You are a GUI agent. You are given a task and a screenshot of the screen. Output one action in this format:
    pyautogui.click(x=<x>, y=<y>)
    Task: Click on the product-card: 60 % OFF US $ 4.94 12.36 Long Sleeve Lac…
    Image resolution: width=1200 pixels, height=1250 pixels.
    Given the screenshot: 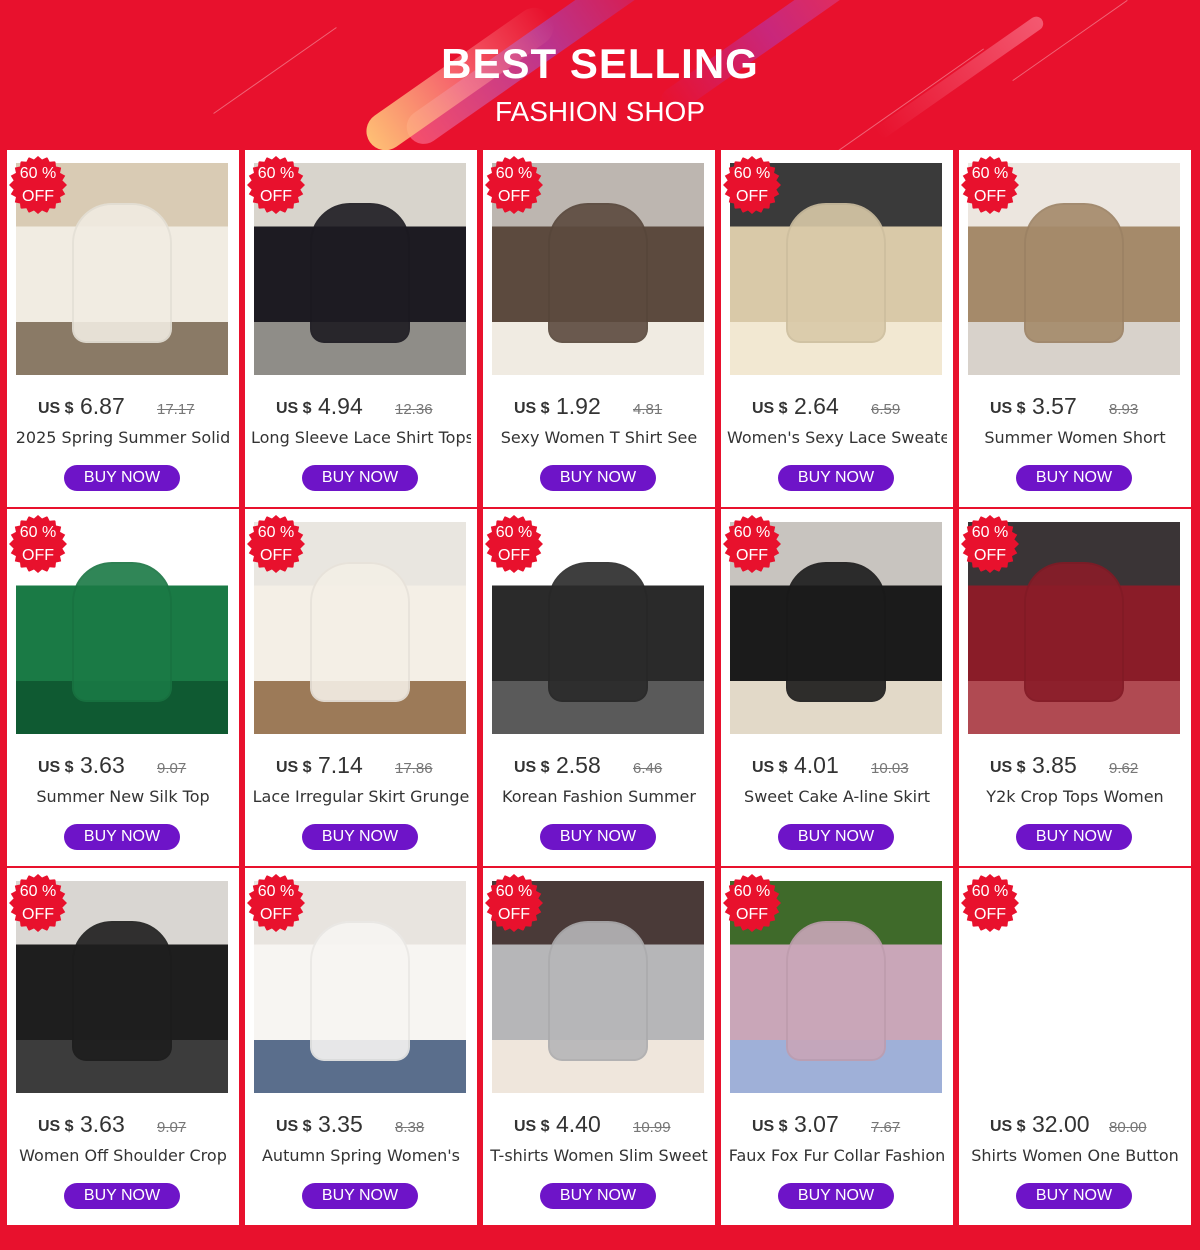 What is the action you would take?
    pyautogui.click(x=361, y=328)
    